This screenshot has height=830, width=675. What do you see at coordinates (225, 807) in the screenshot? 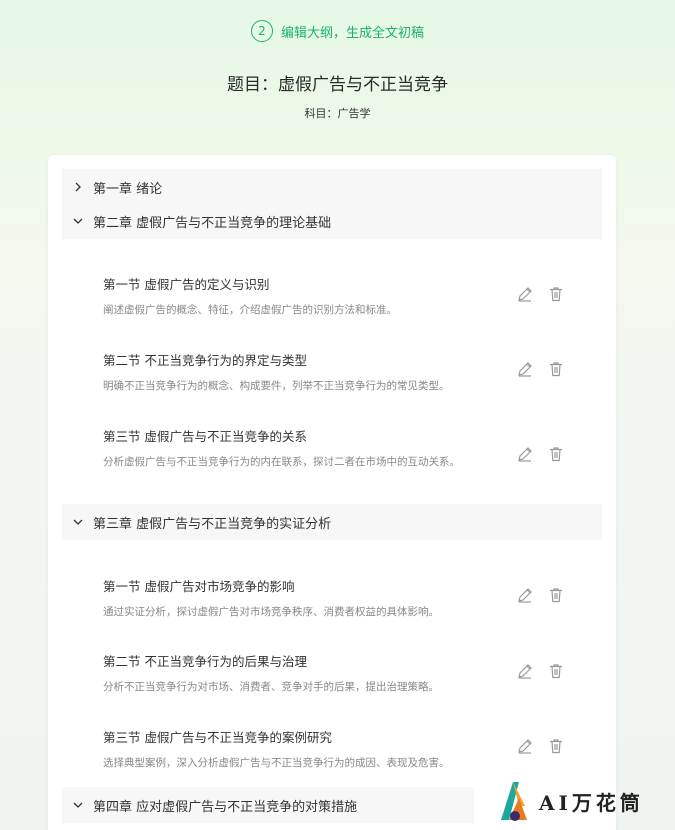
I see `chapter-label: 第四章 应对虚假广告与不正当竞争的对策措施` at bounding box center [225, 807].